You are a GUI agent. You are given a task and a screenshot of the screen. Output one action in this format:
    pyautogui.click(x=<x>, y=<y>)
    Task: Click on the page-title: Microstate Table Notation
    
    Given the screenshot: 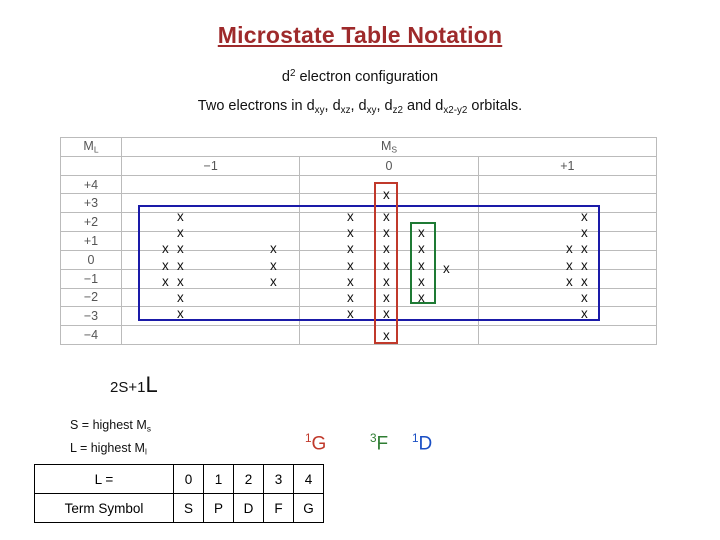 What is the action you would take?
    pyautogui.click(x=360, y=35)
    